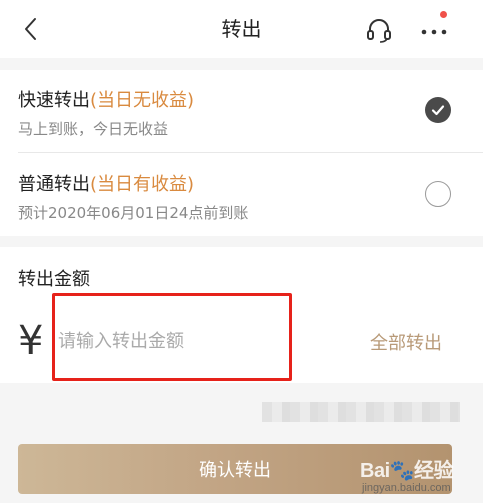 The width and height of the screenshot is (483, 503). Describe the element at coordinates (54, 100) in the screenshot. I see `option-title-text: 快速转出` at that location.